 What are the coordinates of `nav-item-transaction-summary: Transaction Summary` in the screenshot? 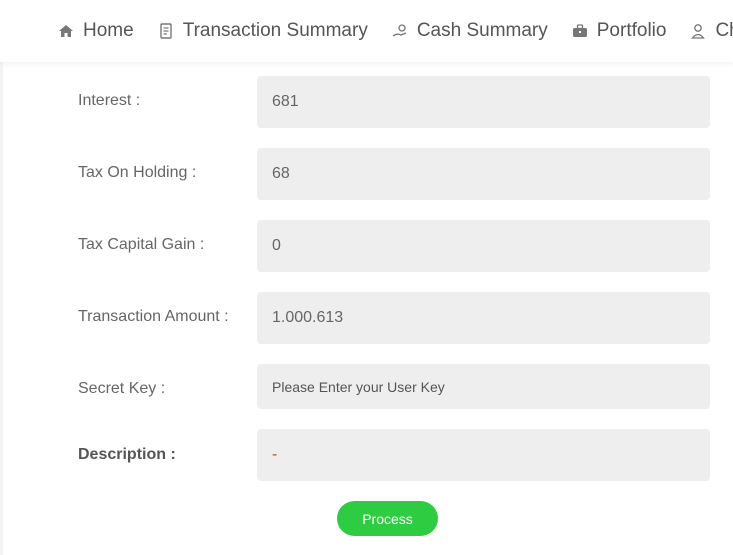 It's located at (263, 31).